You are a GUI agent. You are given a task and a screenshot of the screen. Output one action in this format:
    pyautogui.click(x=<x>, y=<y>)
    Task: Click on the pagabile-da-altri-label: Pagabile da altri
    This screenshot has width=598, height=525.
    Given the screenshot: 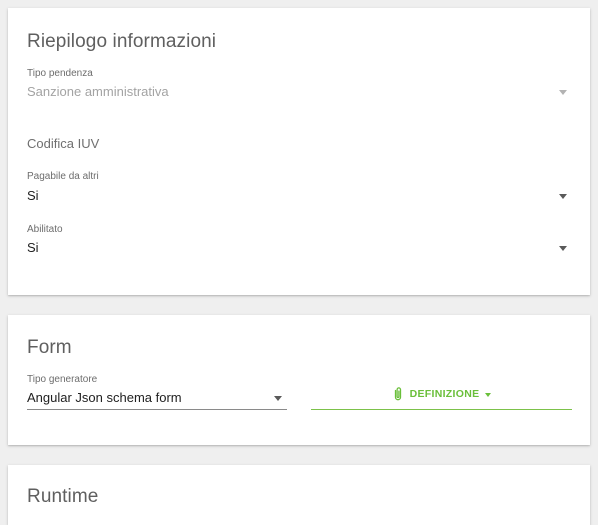 What is the action you would take?
    pyautogui.click(x=63, y=176)
    